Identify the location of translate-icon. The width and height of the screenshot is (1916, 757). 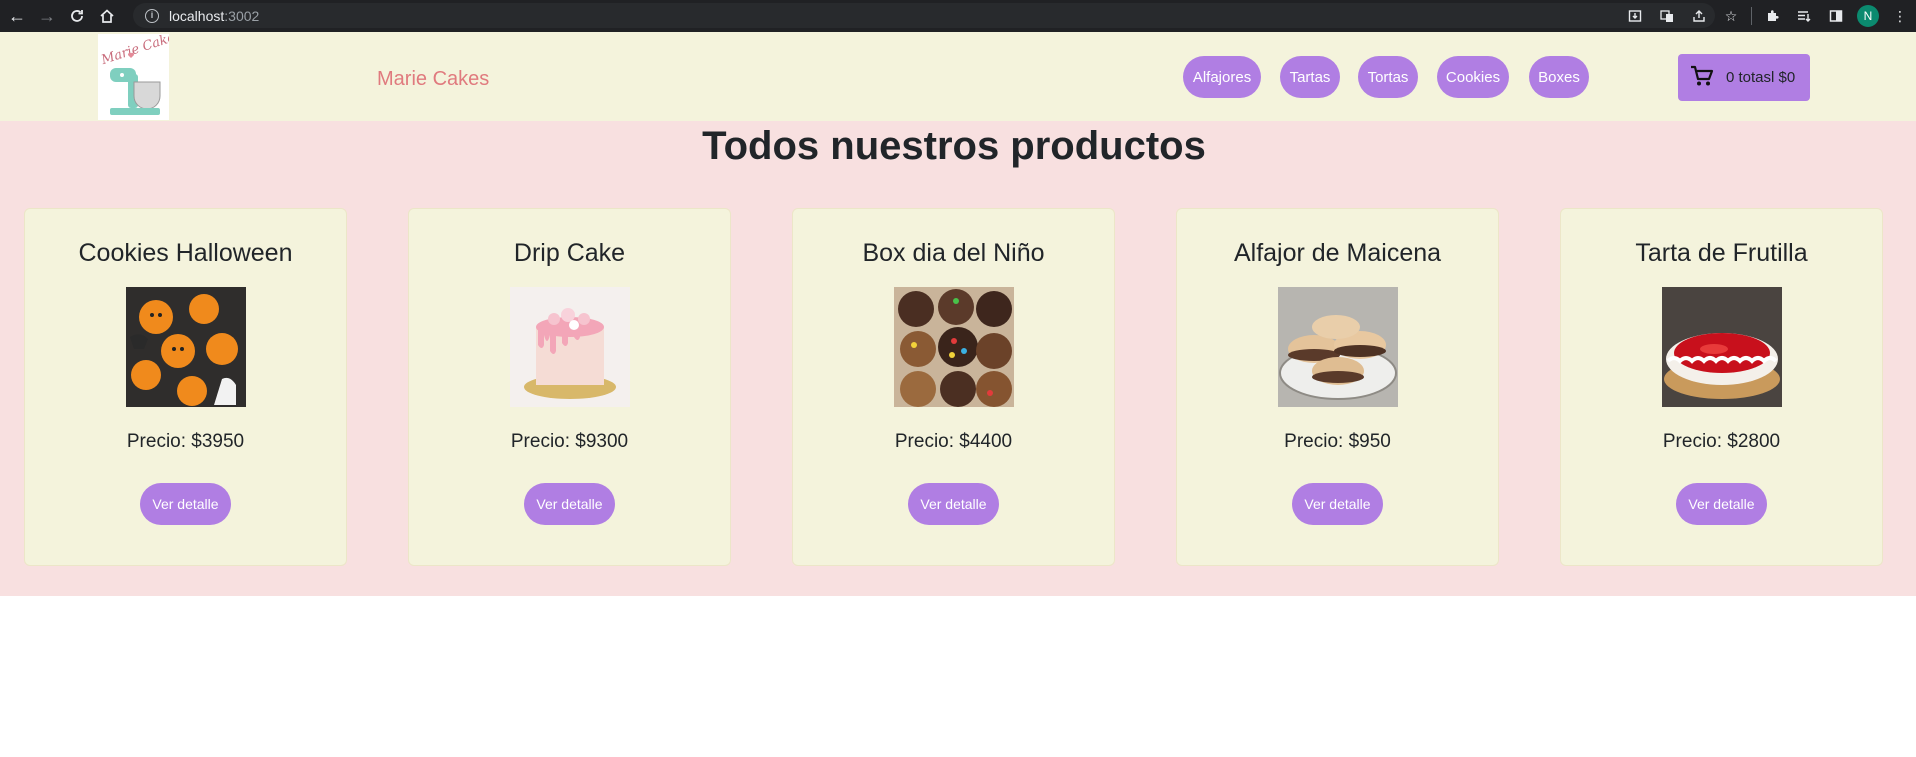
(1667, 16).